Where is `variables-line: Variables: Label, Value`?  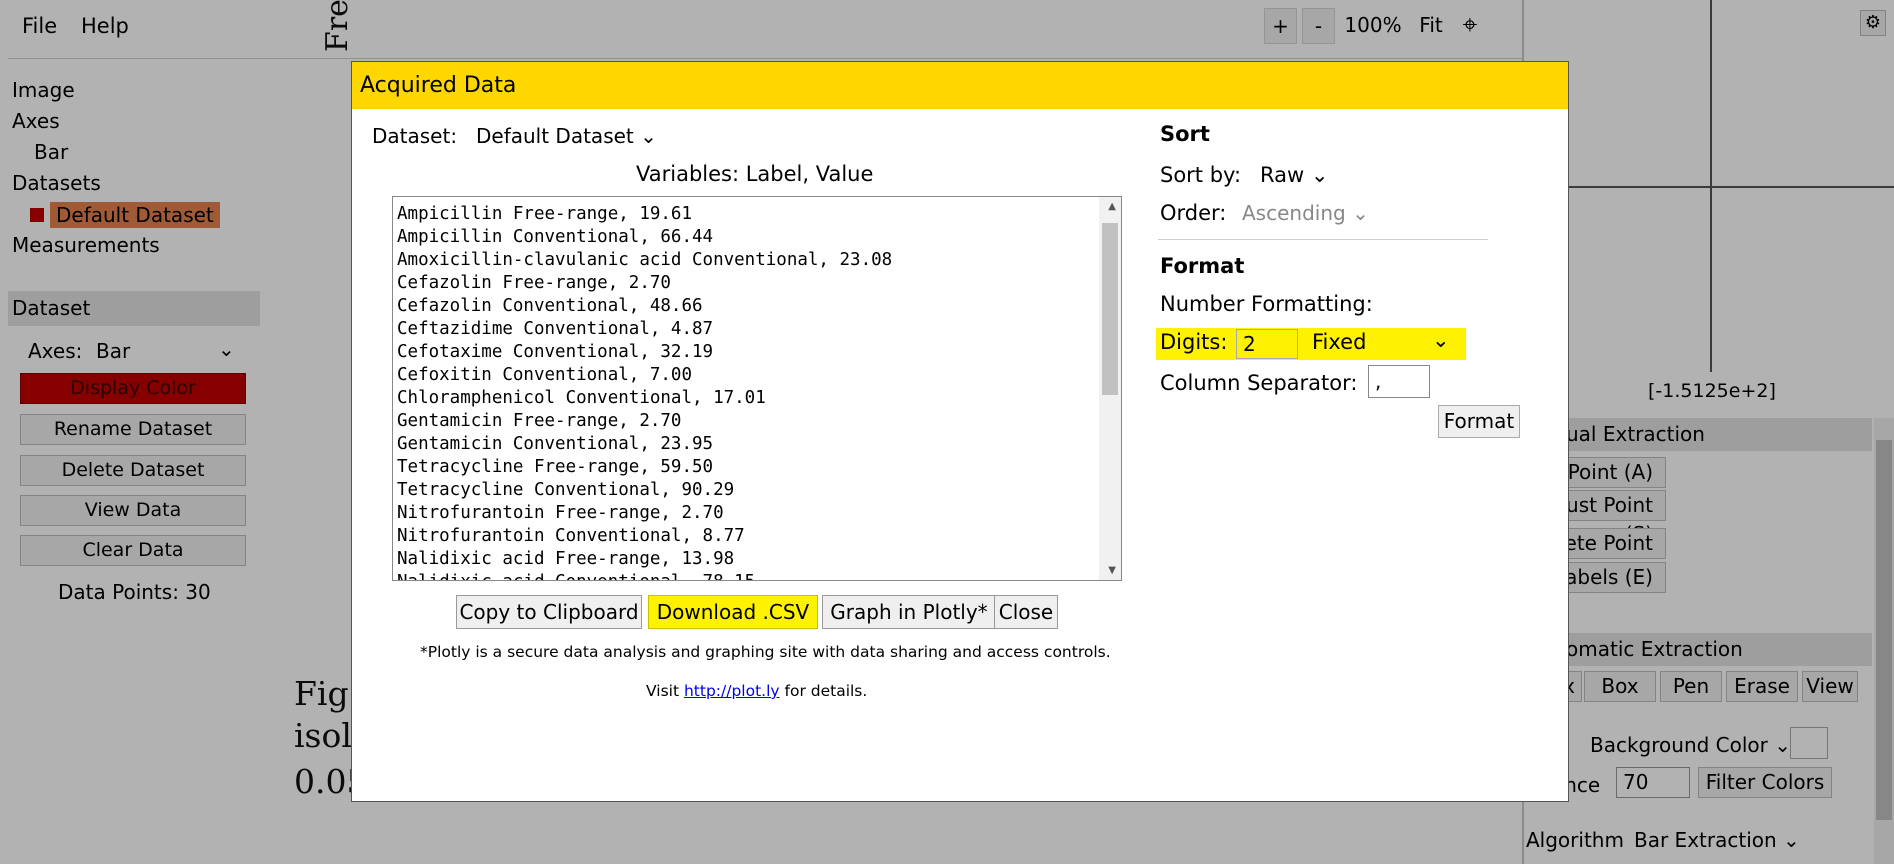
variables-line: Variables: Label, Value is located at coordinates (754, 174).